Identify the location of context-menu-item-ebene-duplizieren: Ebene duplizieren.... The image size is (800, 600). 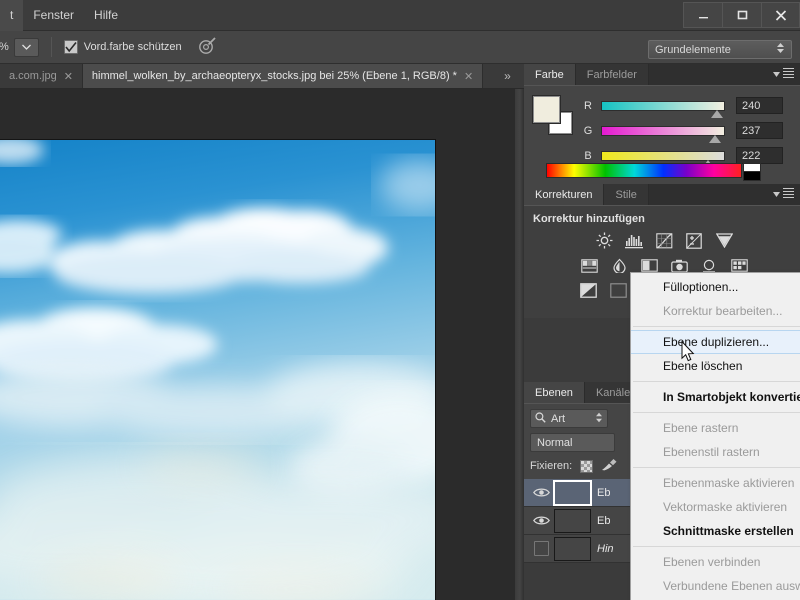
(715, 342).